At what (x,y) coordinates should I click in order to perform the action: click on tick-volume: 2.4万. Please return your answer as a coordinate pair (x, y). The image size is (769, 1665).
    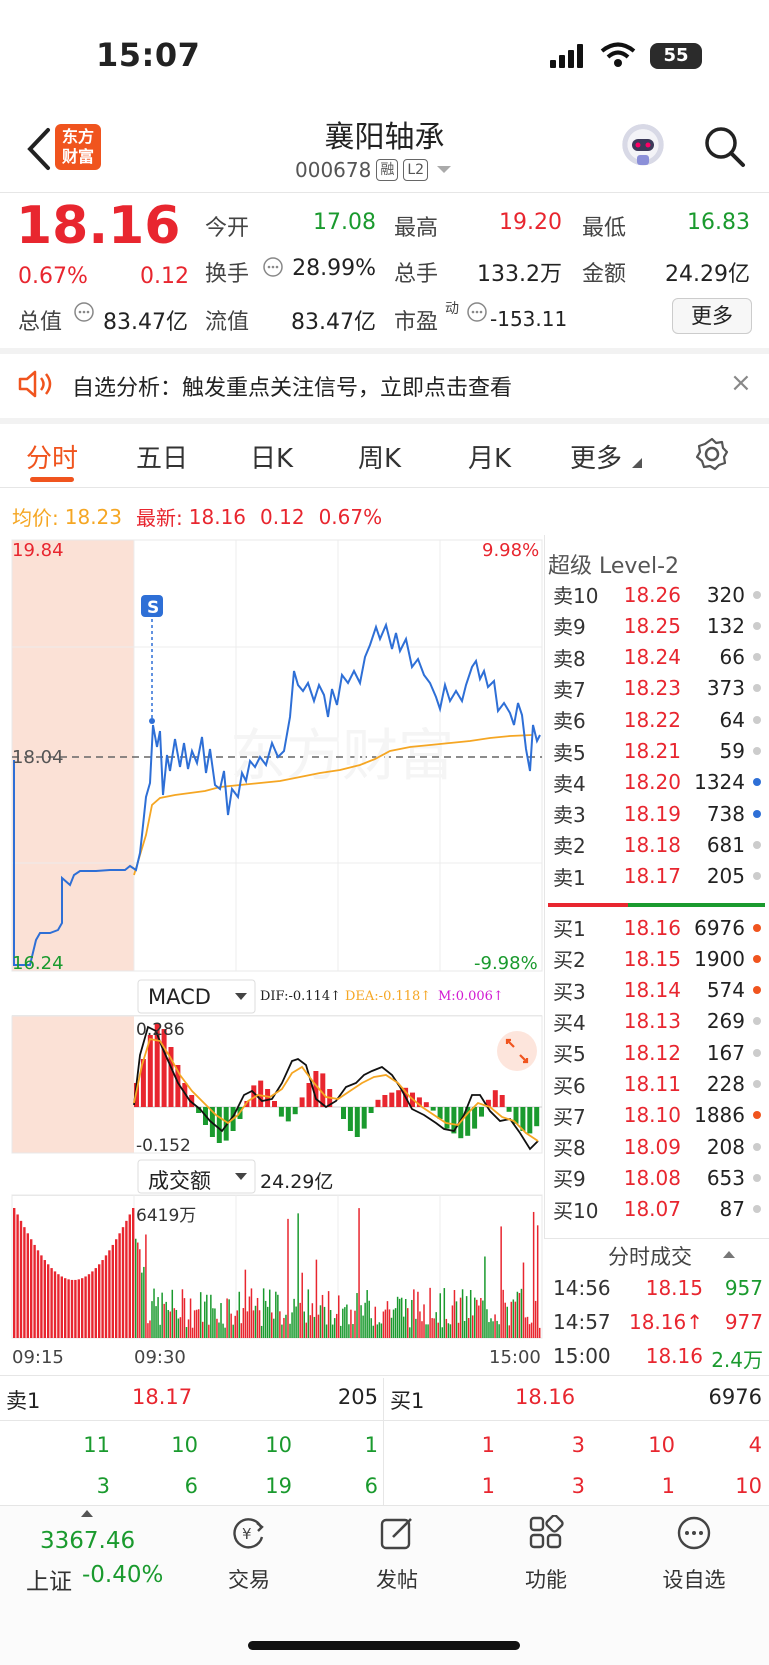
    Looking at the image, I should click on (737, 1360).